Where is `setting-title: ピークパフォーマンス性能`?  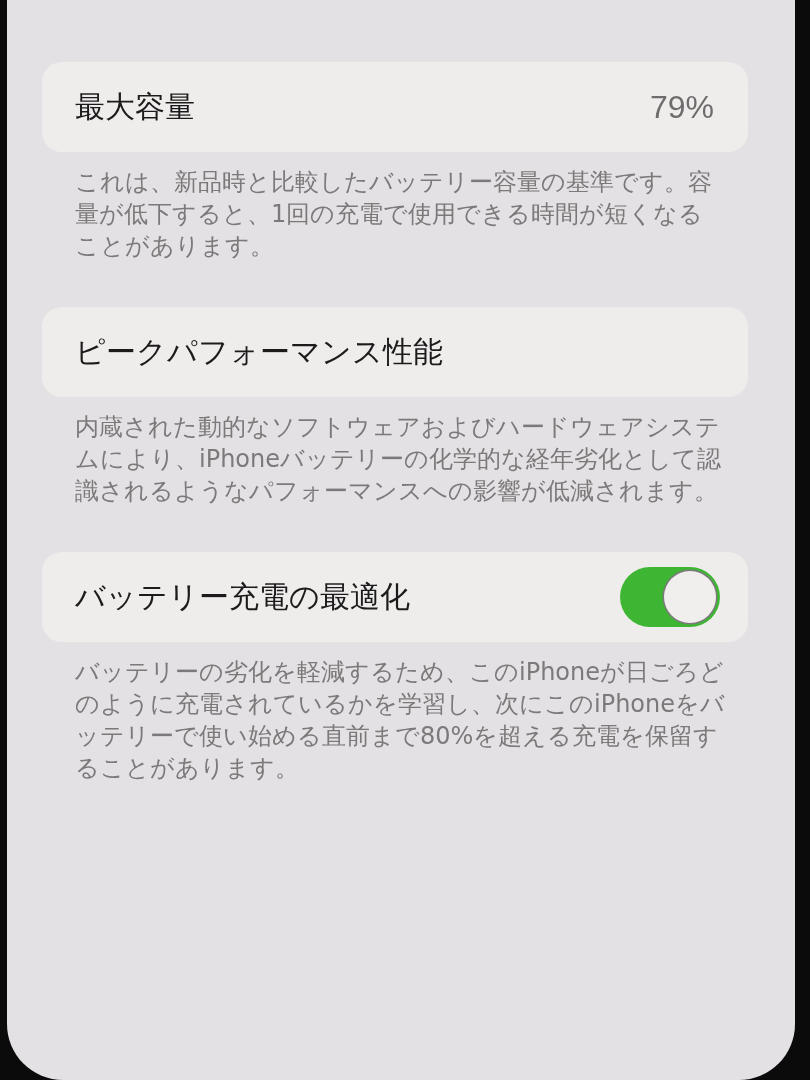
setting-title: ピークパフォーマンス性能 is located at coordinates (259, 351).